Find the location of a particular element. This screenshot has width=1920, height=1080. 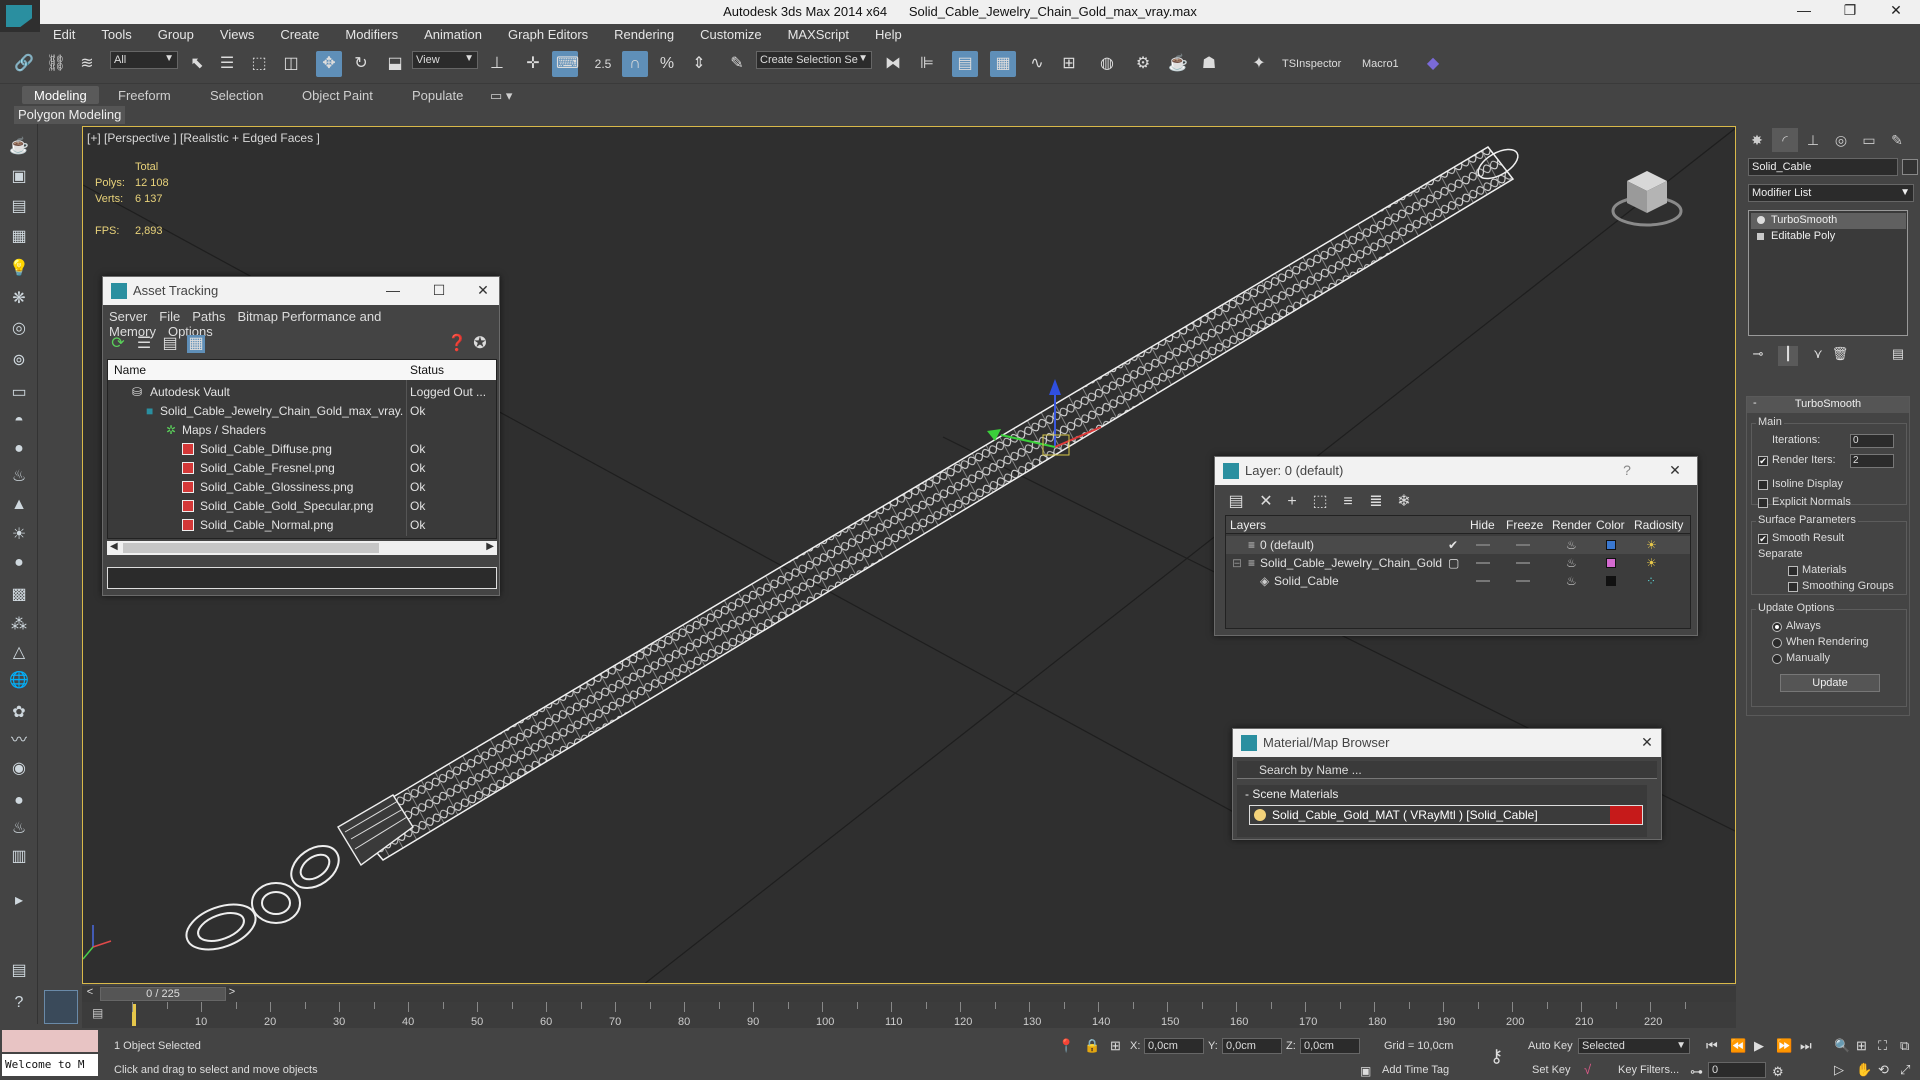

grid-icon: ▩ is located at coordinates (19, 595).